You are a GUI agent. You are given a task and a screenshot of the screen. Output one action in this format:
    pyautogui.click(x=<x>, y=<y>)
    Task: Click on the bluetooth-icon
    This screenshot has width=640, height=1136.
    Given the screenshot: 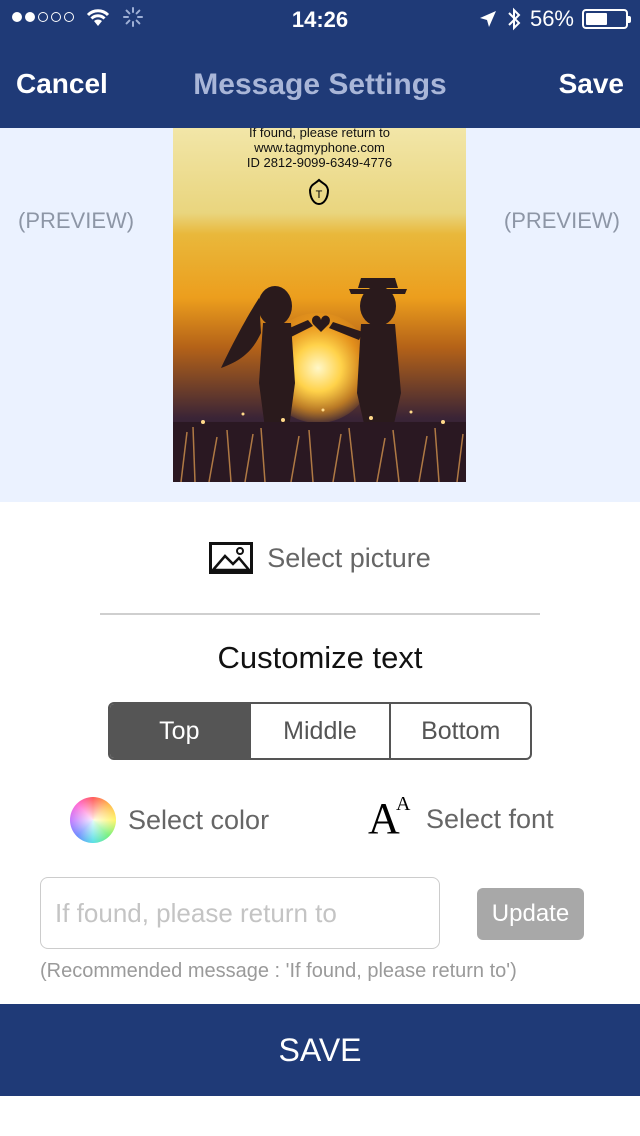 What is the action you would take?
    pyautogui.click(x=514, y=19)
    